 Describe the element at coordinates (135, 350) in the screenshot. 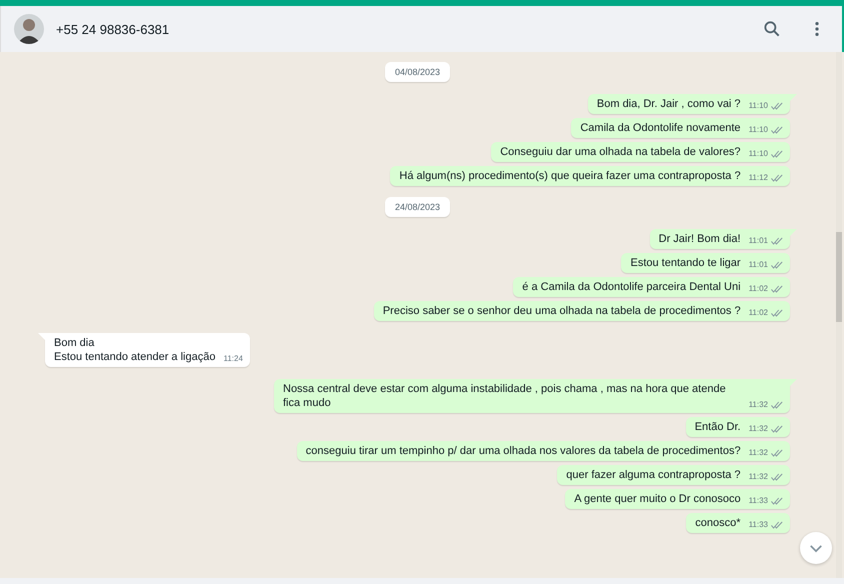

I see `message-text: Bom dia Estou tentando atender a ligação` at that location.